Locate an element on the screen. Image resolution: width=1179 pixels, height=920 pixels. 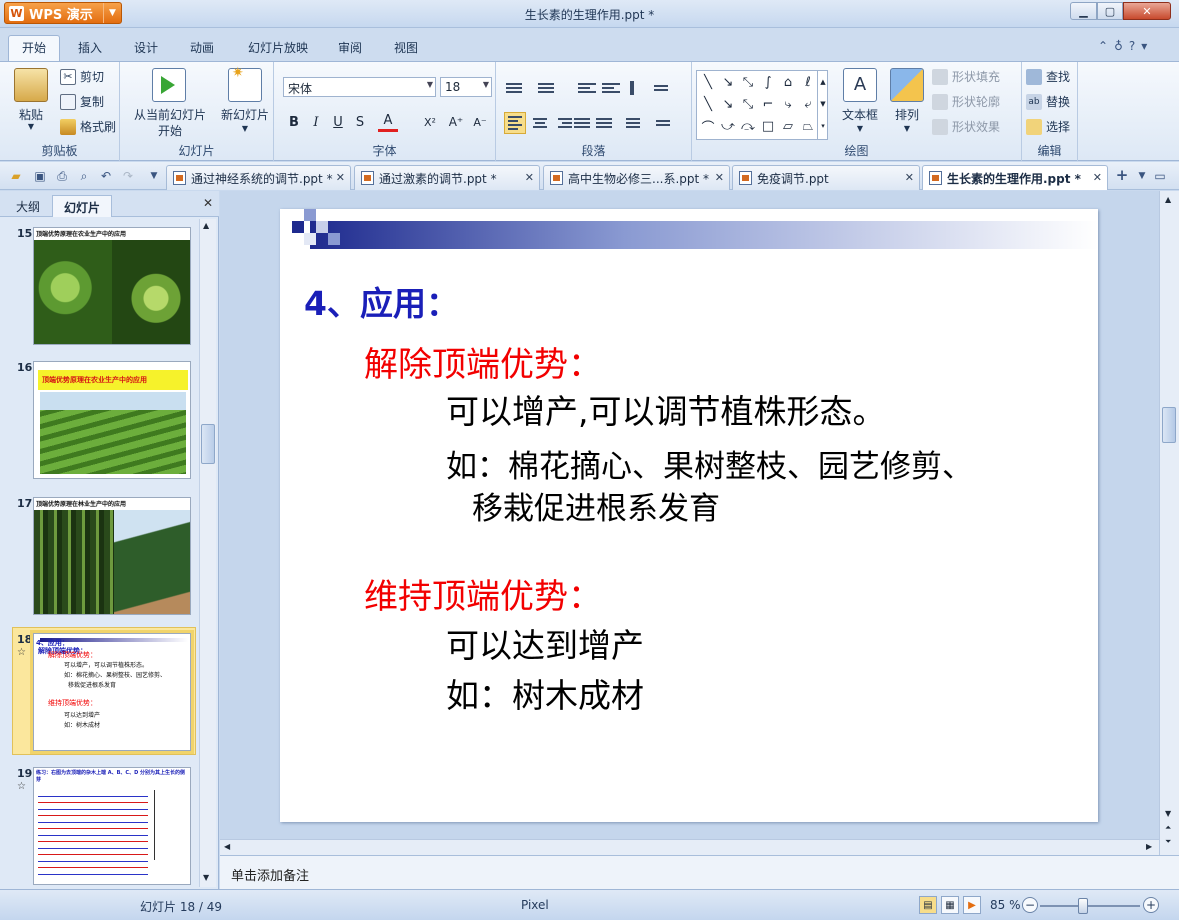
vertical-scrollbar: ▲ ▼ ⏶ ⏷ is located at coordinates (1169, 523).